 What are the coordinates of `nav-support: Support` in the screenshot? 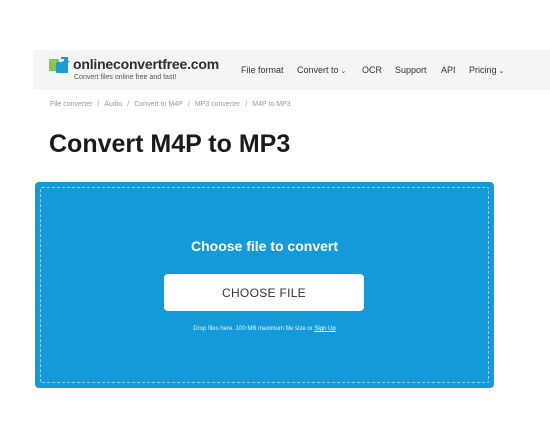 It's located at (411, 70).